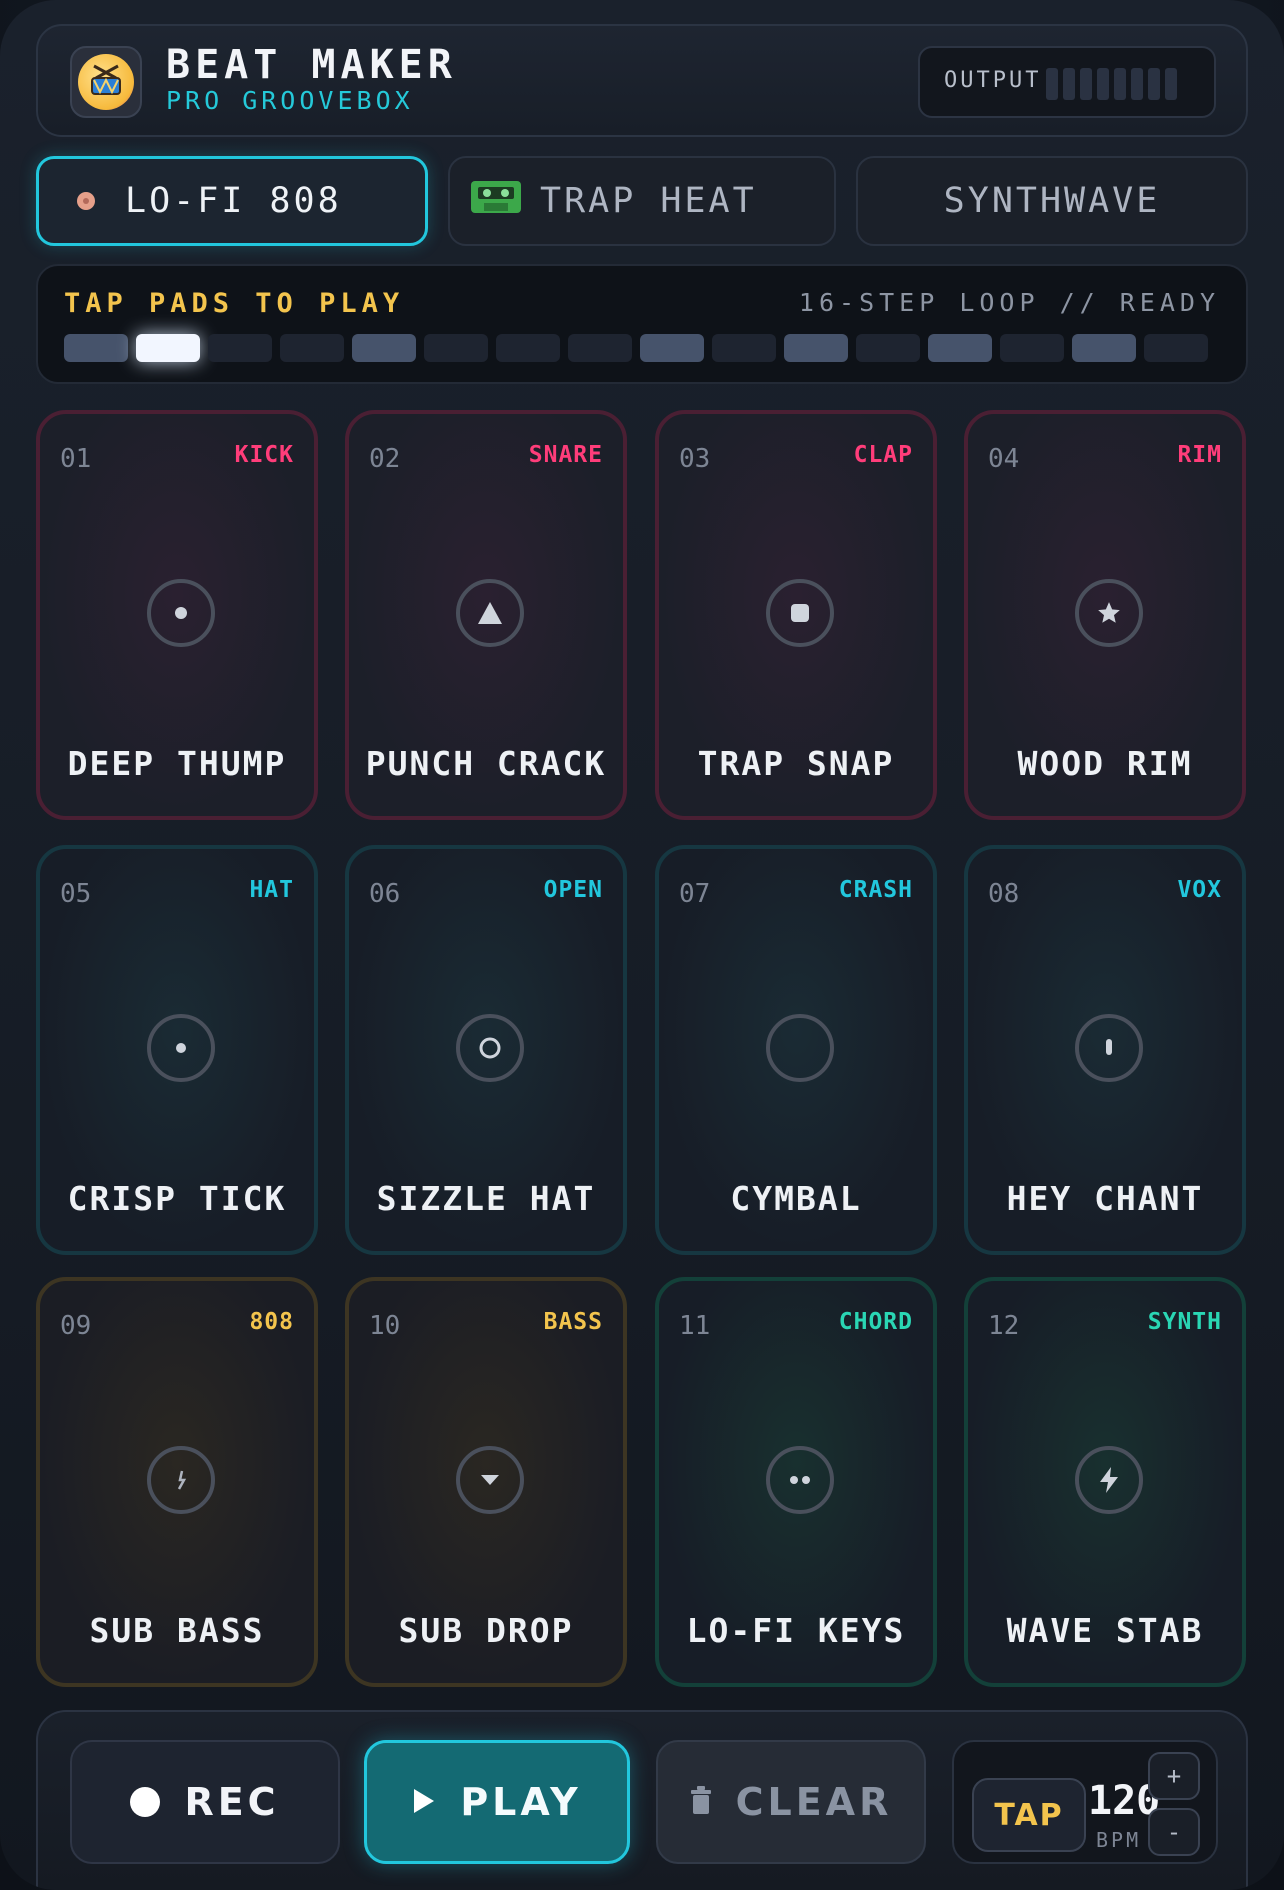 Image resolution: width=1284 pixels, height=1890 pixels. What do you see at coordinates (385, 1326) in the screenshot?
I see `pad-number: 10` at bounding box center [385, 1326].